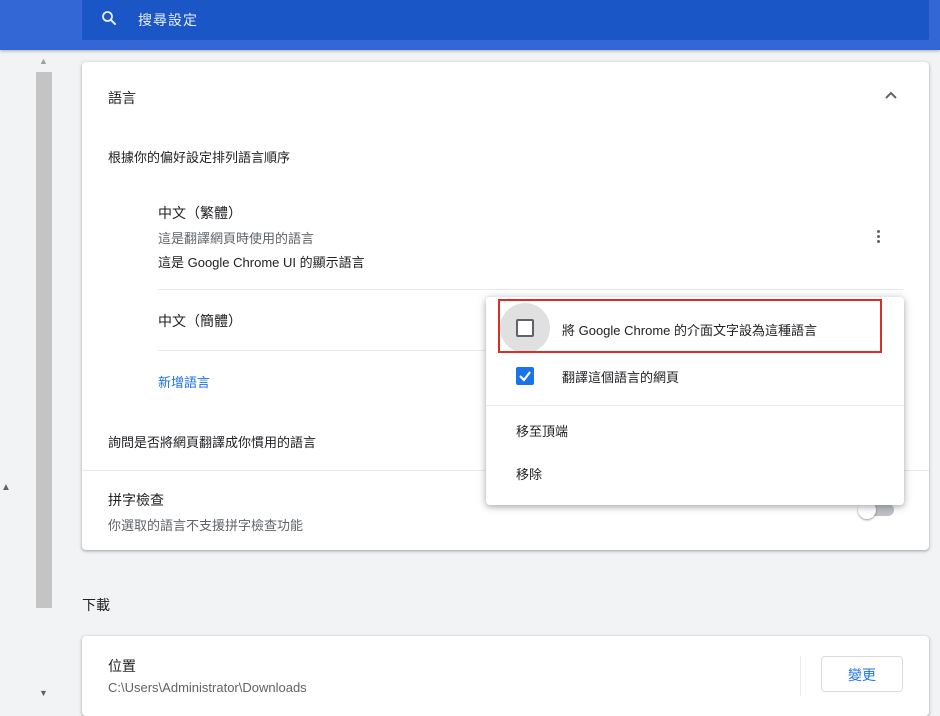 This screenshot has width=940, height=716. Describe the element at coordinates (136, 500) in the screenshot. I see `spellcheck-title: 拼字檢查` at that location.